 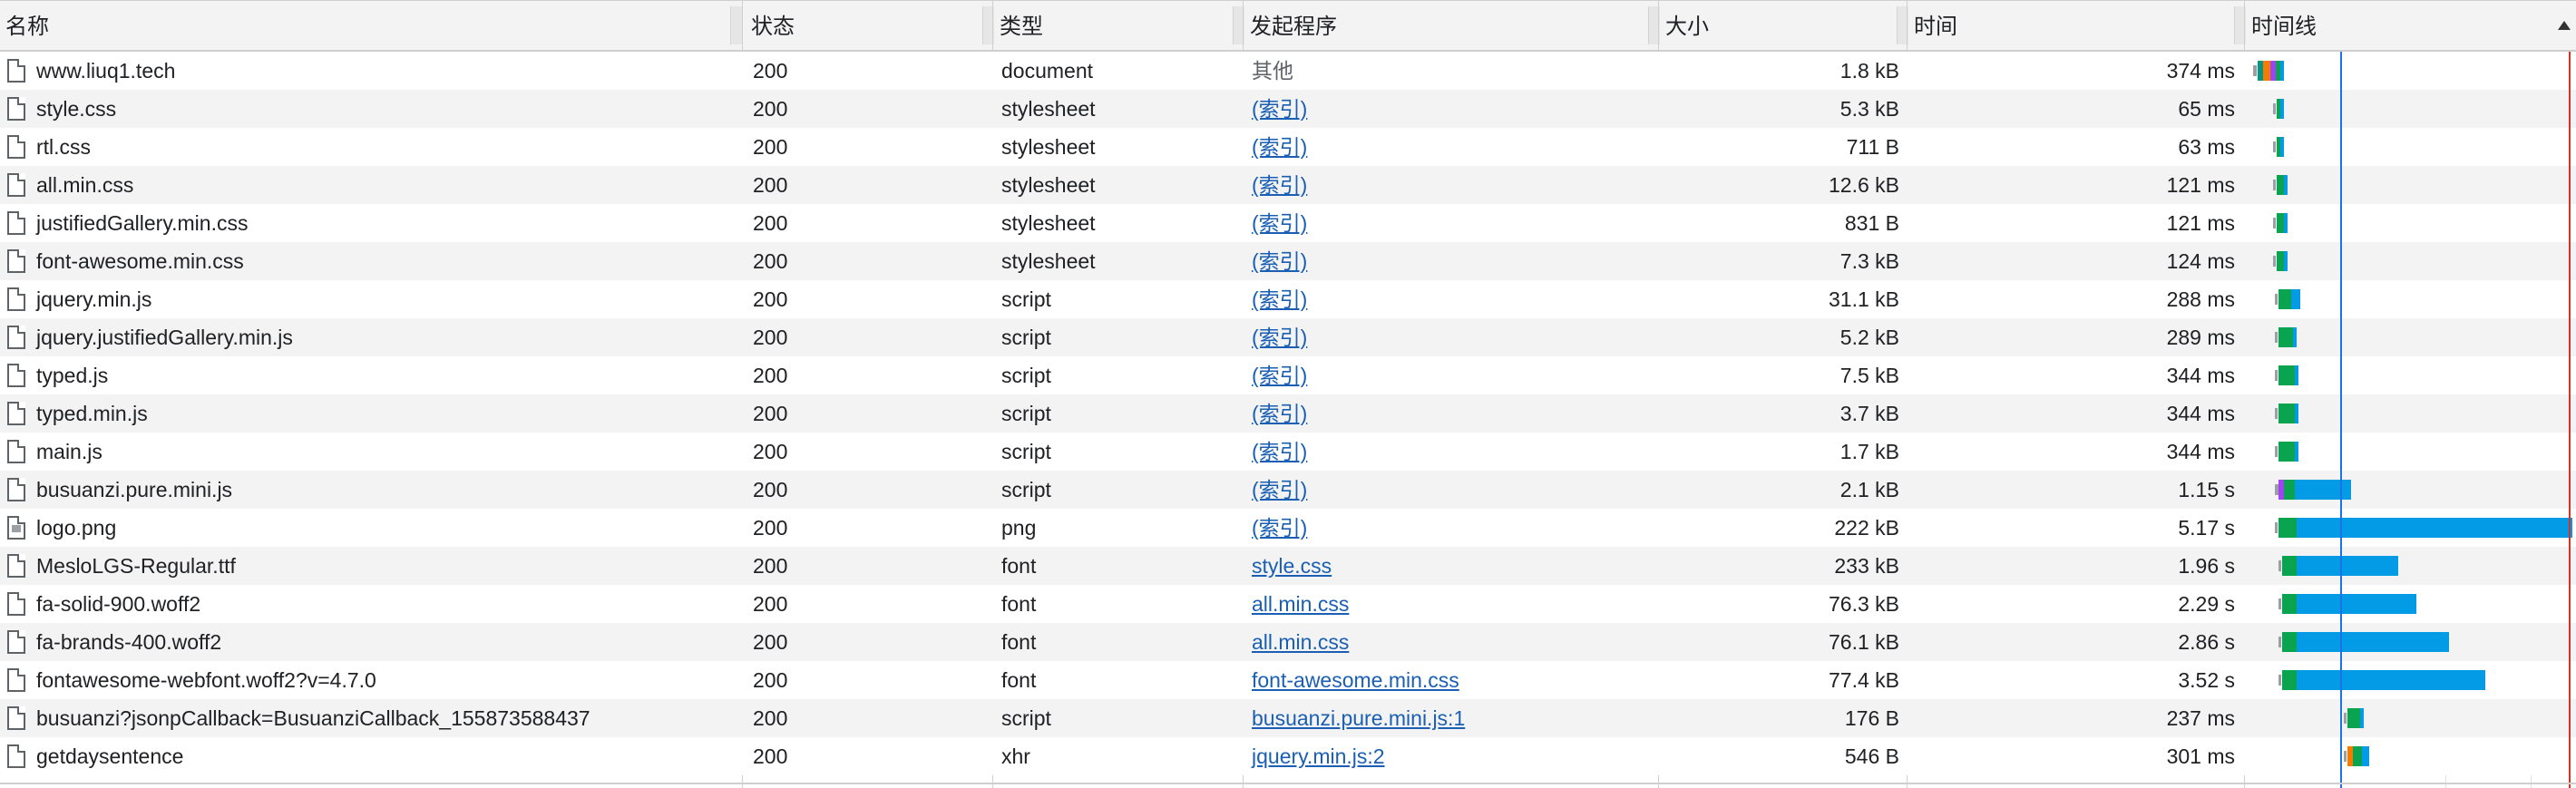 I want to click on cell-name: all.min.css, so click(x=371, y=185).